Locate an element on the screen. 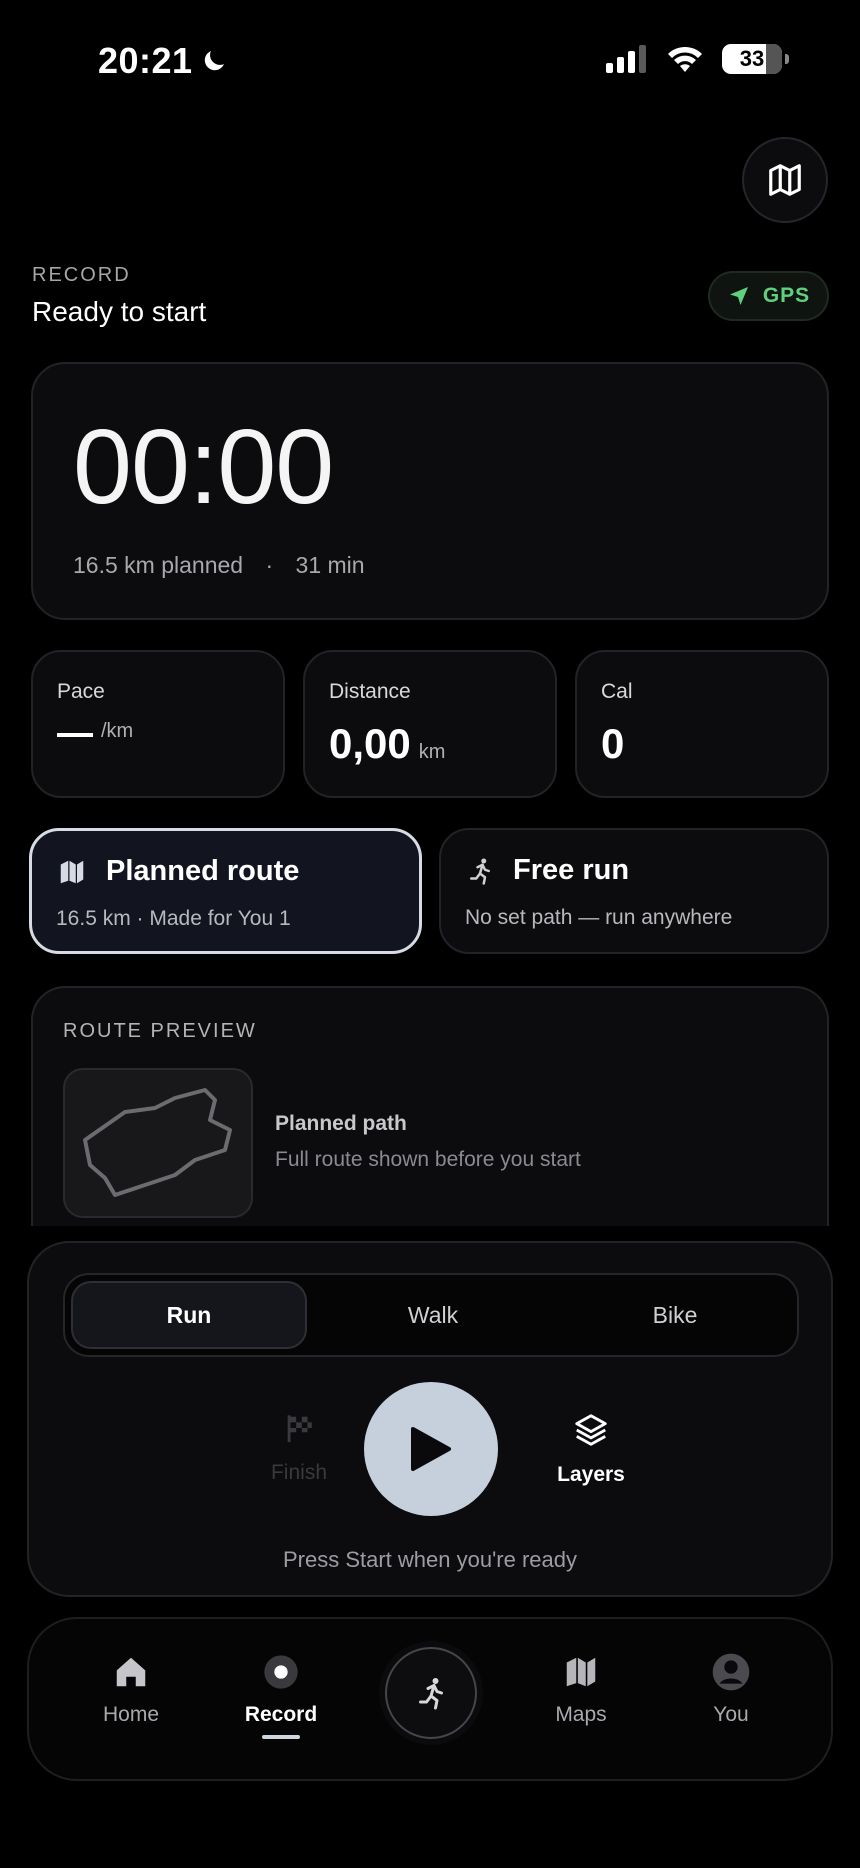 Image resolution: width=860 pixels, height=1868 pixels. distance-unit: km is located at coordinates (432, 752).